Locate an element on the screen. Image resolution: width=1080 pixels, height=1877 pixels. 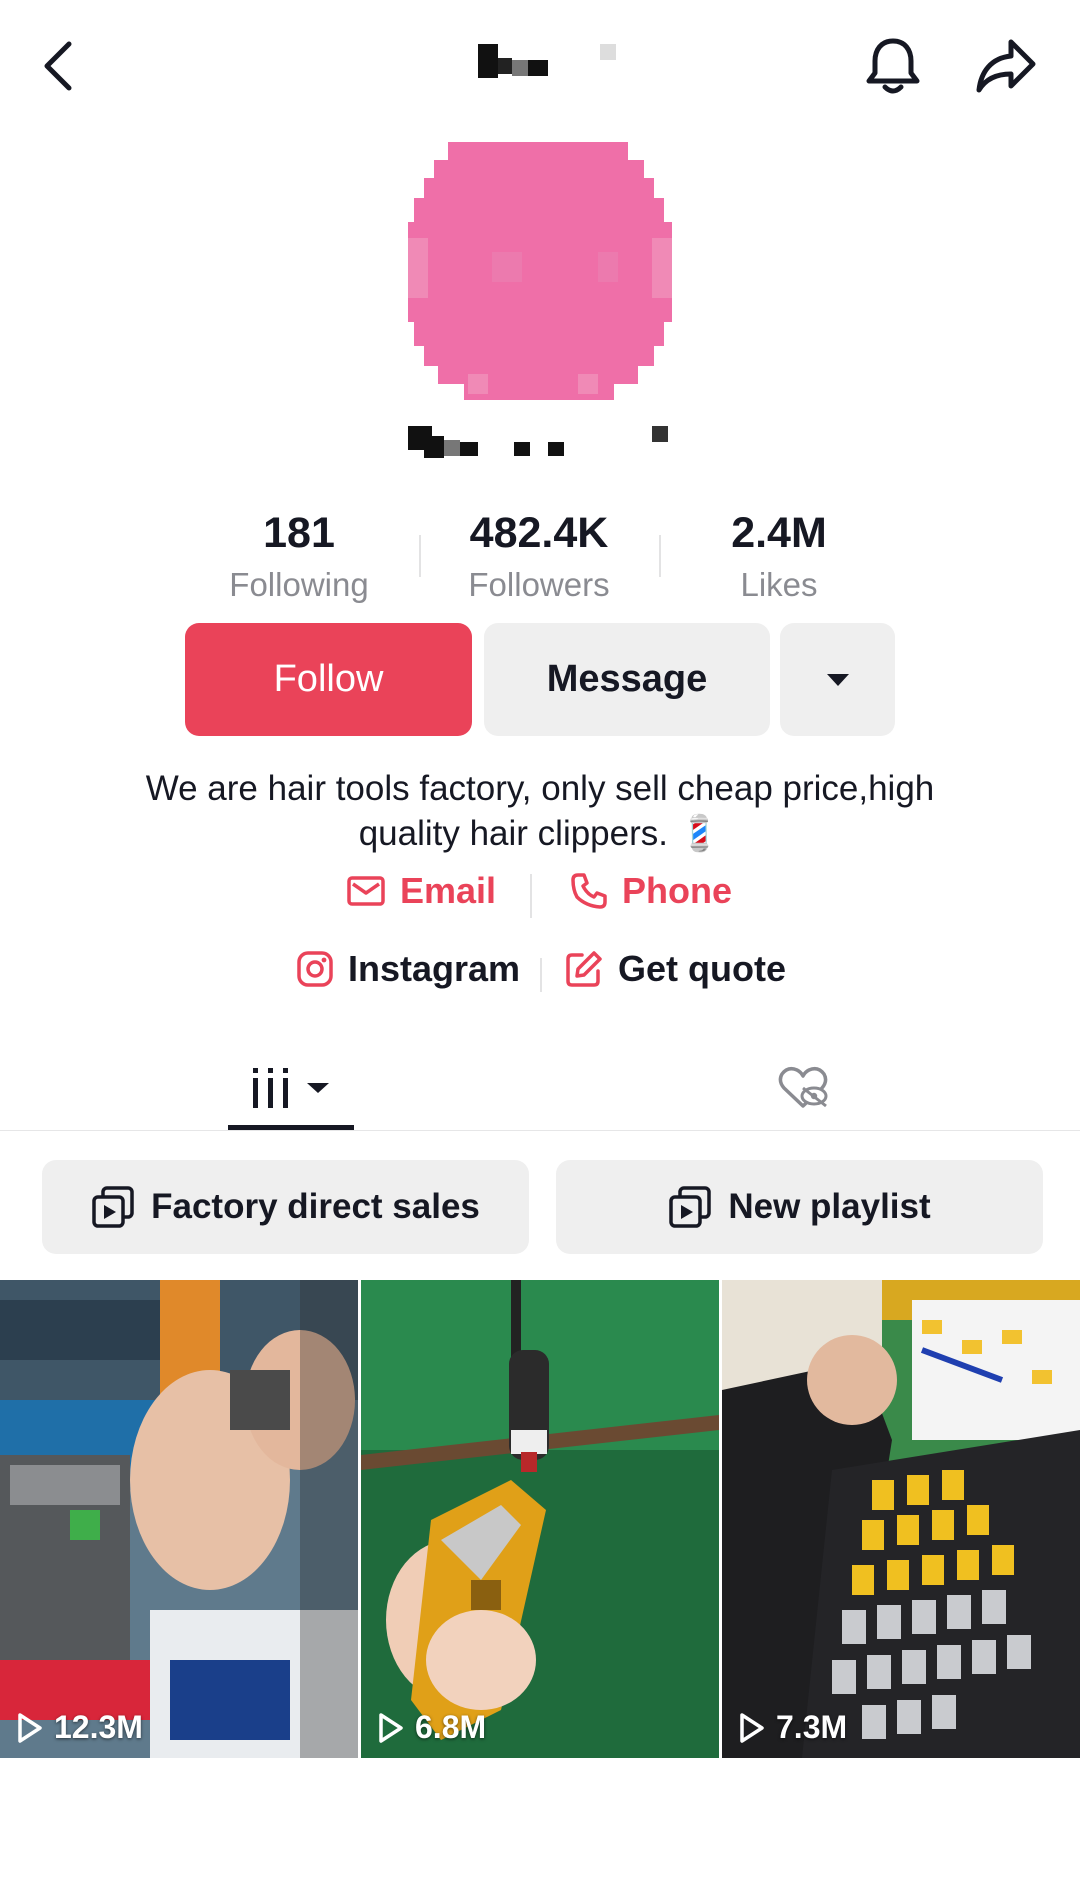
bio-line-2: quality hair clippers. 💈 is located at coordinates (540, 833).